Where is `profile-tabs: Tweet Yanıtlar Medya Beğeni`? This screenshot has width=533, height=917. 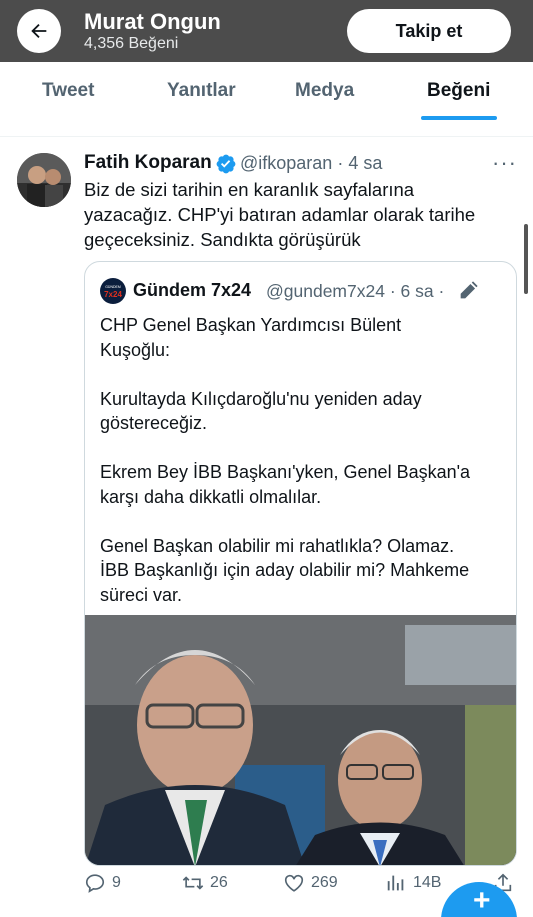 profile-tabs: Tweet Yanıtlar Medya Beğeni is located at coordinates (266, 91).